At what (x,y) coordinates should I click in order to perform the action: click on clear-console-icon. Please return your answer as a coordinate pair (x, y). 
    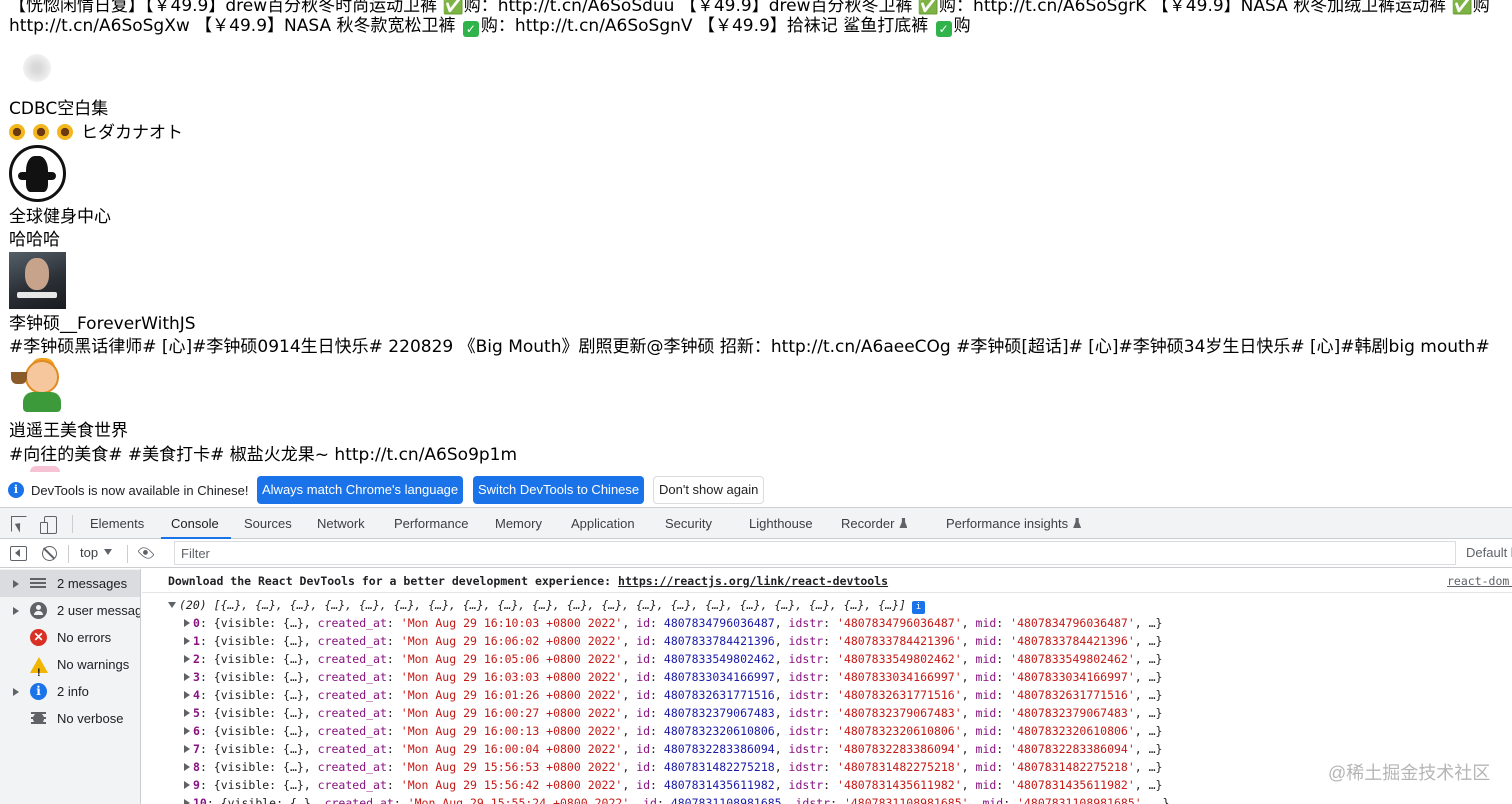
    Looking at the image, I should click on (49, 553).